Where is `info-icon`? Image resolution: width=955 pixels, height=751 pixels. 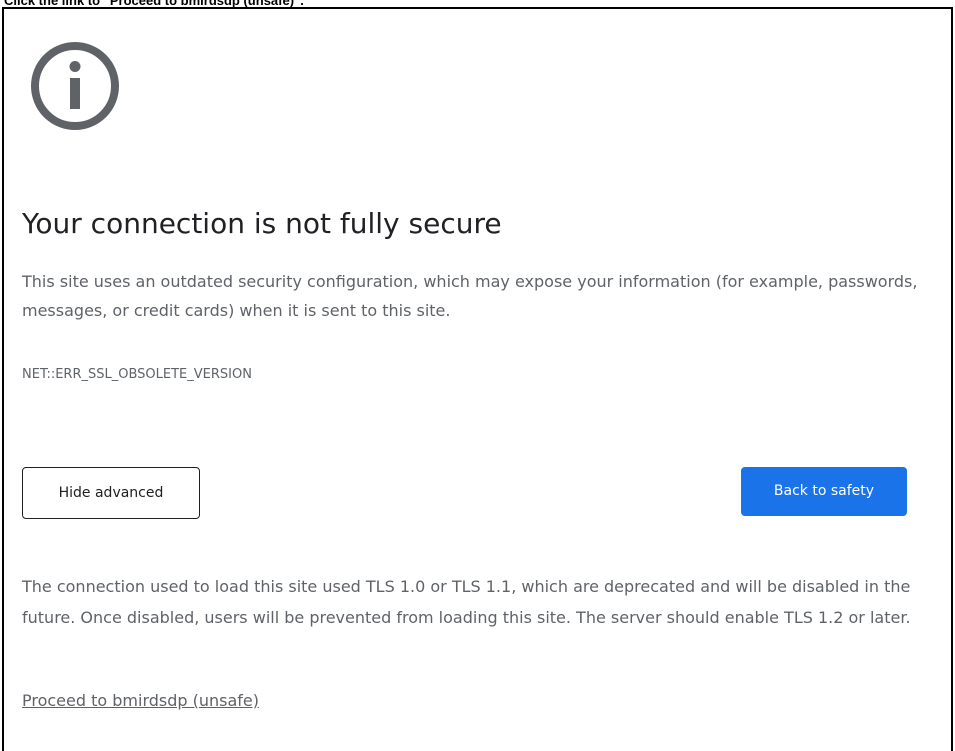
info-icon is located at coordinates (75, 86).